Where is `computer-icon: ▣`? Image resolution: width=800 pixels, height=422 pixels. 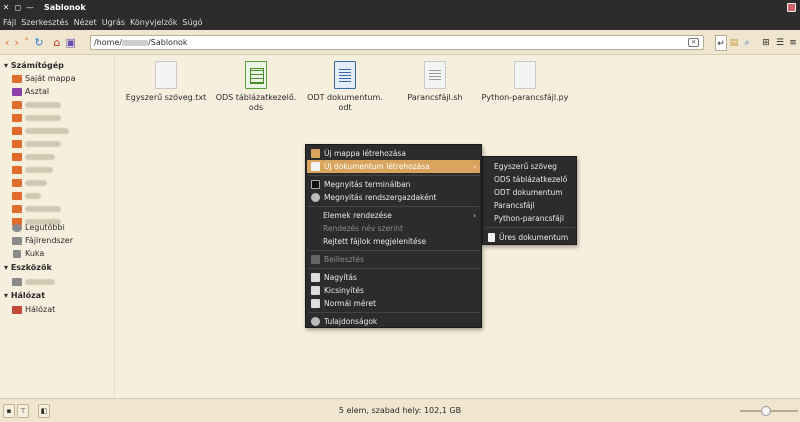
computer-icon: ▣ is located at coordinates (71, 42).